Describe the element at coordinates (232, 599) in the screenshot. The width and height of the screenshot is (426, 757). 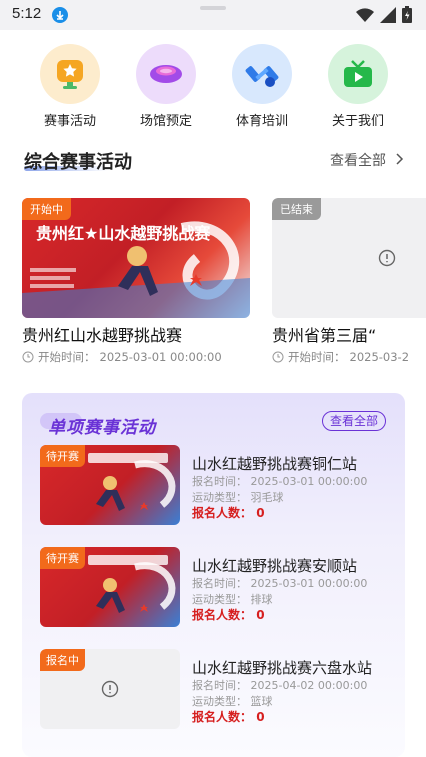
I see `item-type: 运动类型： 排球` at that location.